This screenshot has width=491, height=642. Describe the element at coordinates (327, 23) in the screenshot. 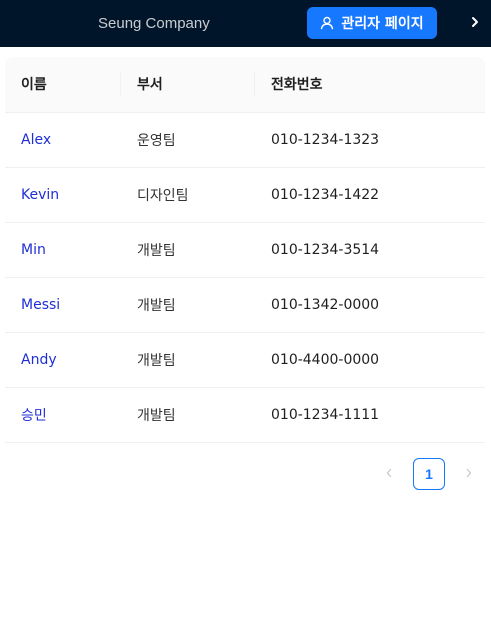

I see `user-icon` at that location.